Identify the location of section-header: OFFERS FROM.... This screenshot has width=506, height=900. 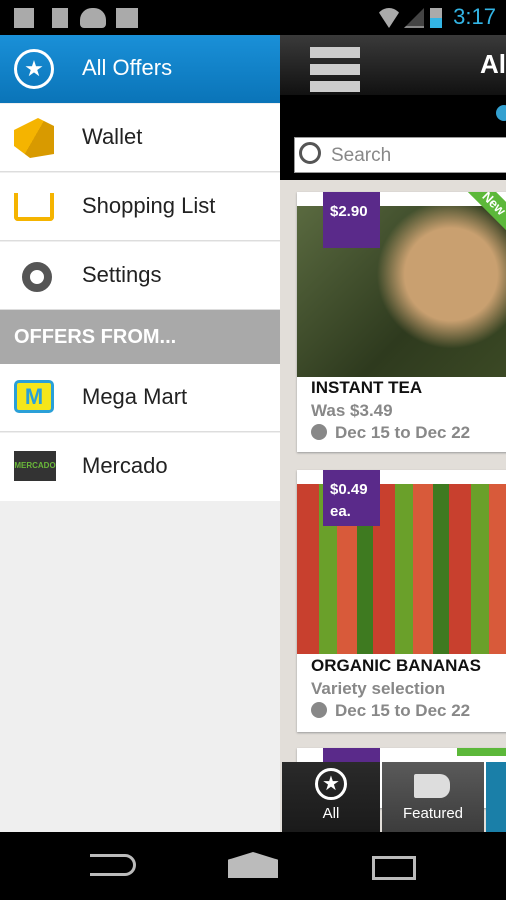
(140, 337).